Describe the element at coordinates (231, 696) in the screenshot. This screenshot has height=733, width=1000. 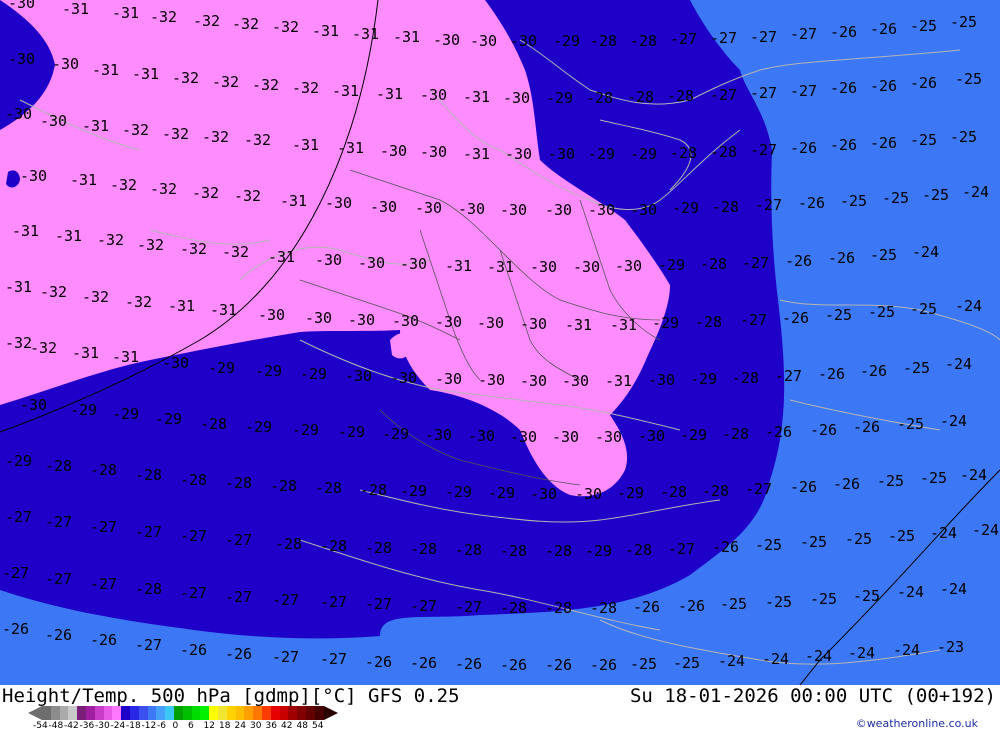
I see `map-title: Height/Temp. 500 hPa [gdmp][°C] GFS 0.25` at that location.